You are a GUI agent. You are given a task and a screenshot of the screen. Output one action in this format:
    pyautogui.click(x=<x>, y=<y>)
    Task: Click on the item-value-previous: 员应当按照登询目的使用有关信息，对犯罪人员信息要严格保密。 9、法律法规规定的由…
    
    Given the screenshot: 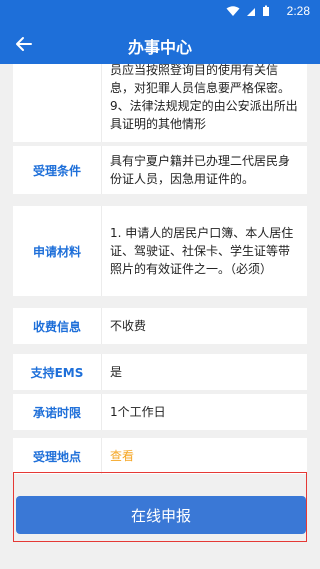 What is the action you would take?
    pyautogui.click(x=204, y=97)
    